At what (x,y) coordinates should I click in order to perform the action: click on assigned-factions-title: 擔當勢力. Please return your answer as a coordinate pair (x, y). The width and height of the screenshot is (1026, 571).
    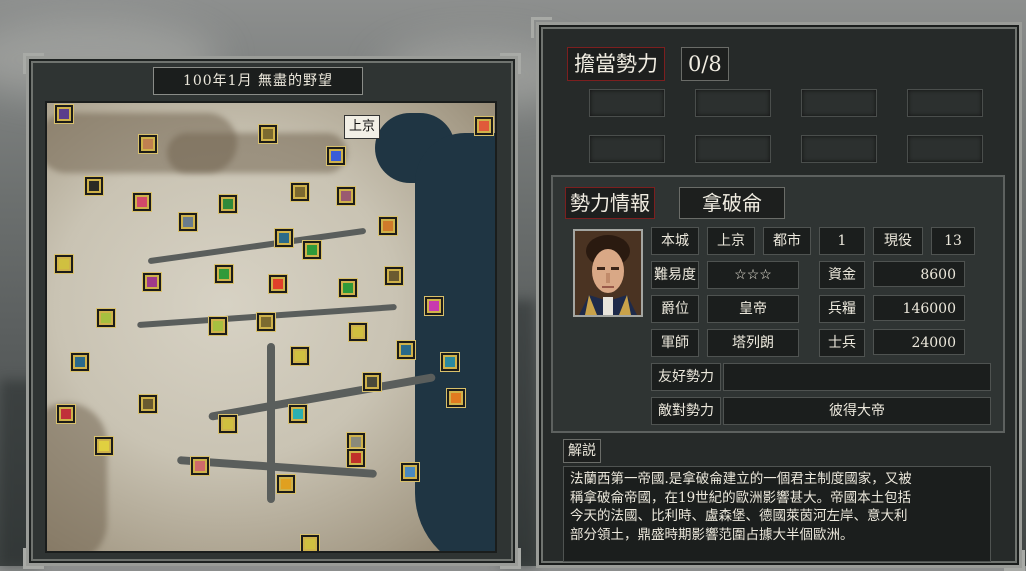
    Looking at the image, I should click on (616, 64).